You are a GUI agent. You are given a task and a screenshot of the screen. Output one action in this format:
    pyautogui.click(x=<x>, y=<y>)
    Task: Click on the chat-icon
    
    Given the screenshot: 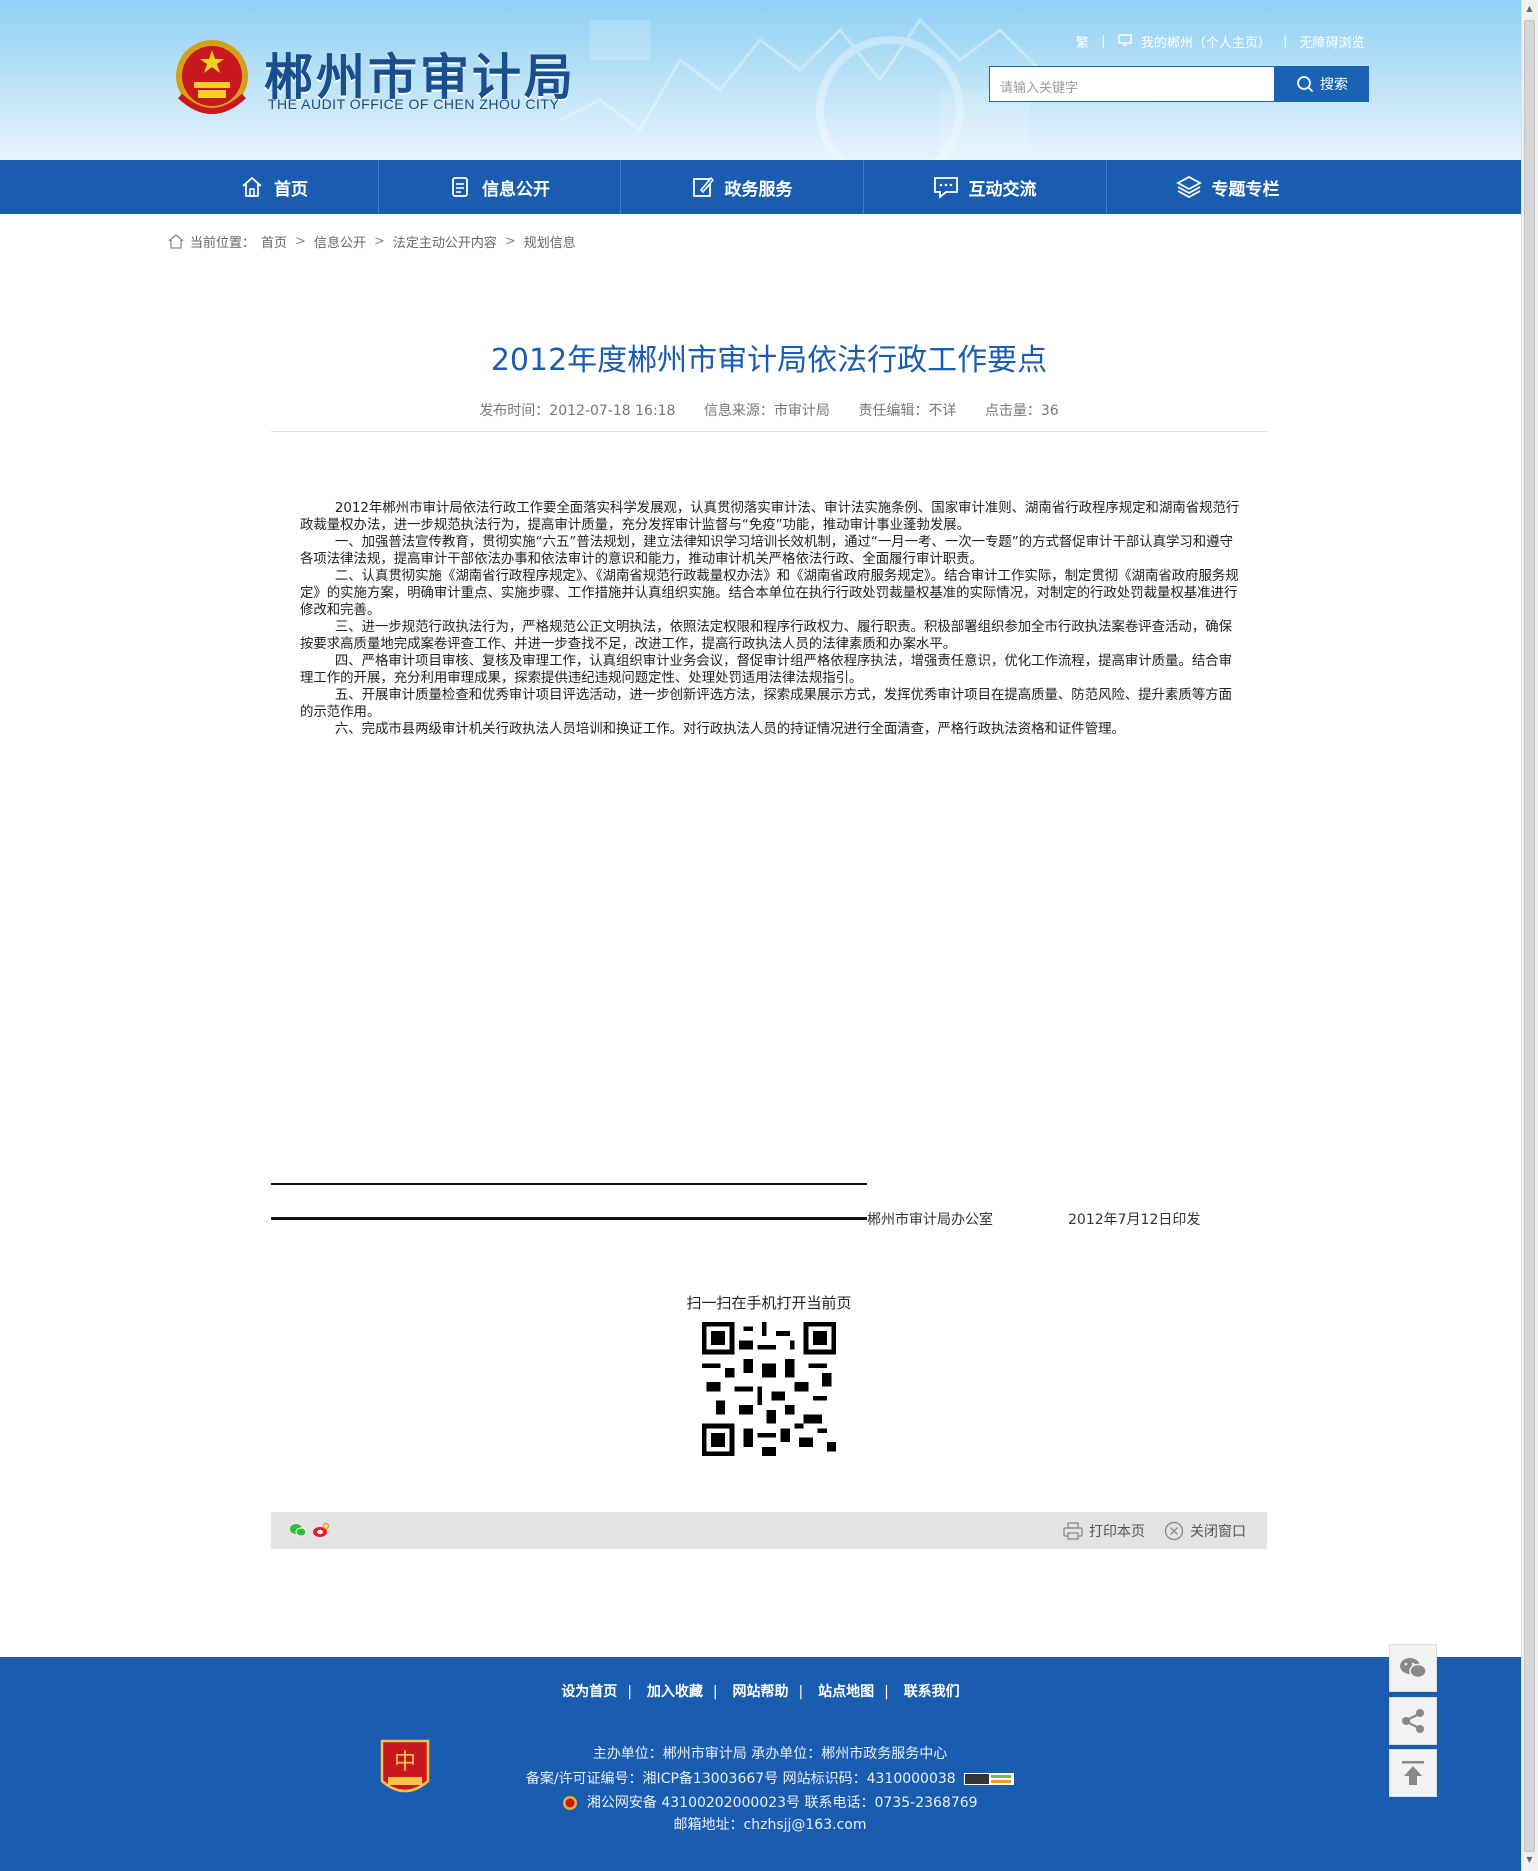 What is the action you would take?
    pyautogui.click(x=945, y=188)
    